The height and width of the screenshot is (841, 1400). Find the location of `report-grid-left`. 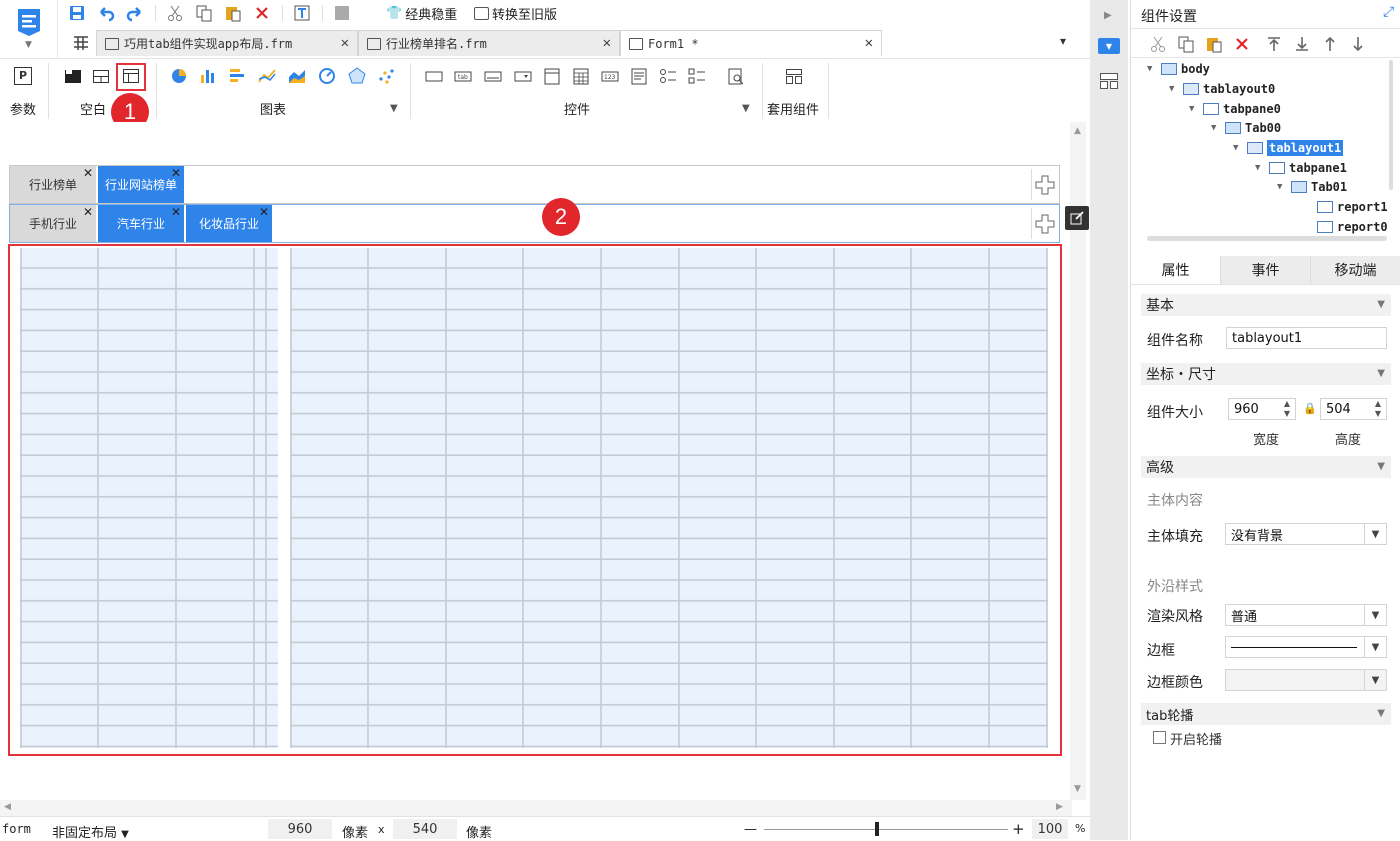

report-grid-left is located at coordinates (149, 498).